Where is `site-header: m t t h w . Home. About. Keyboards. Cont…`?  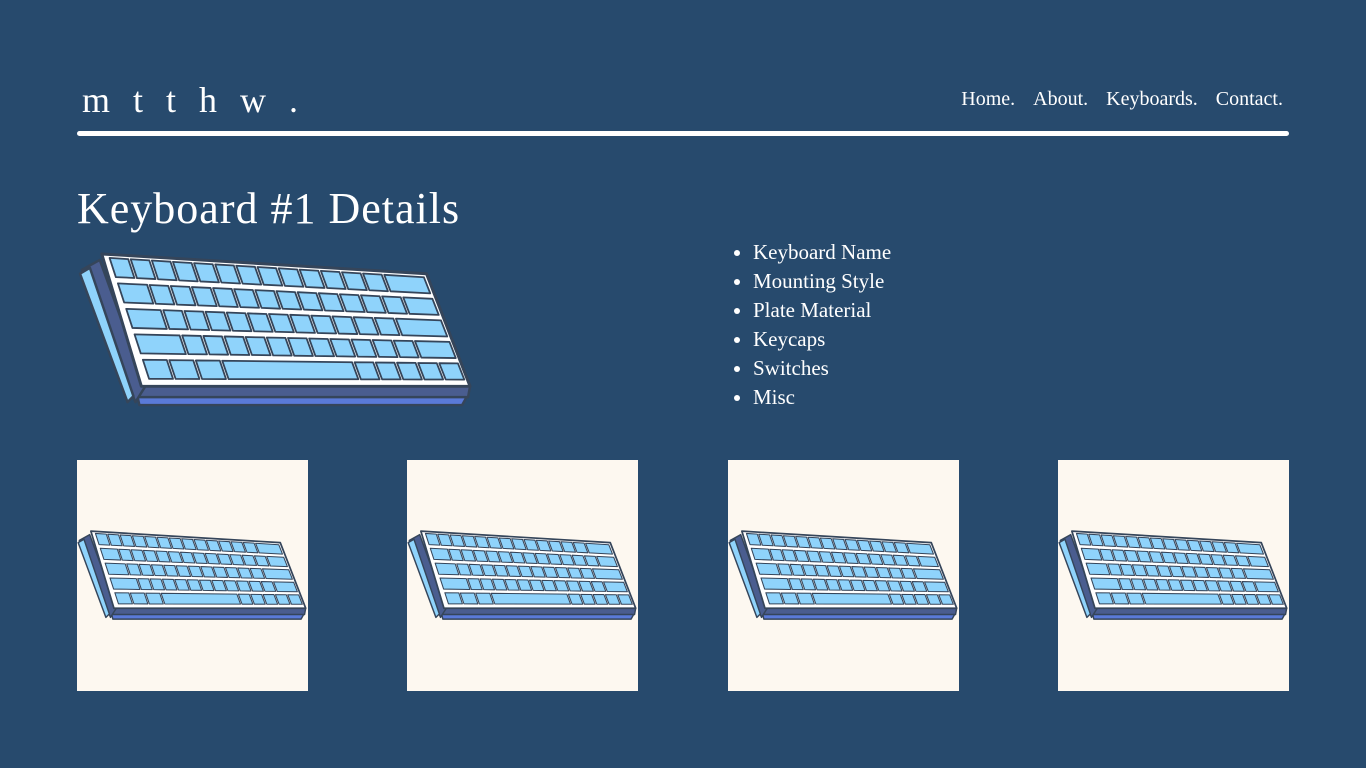 site-header: m t t h w . Home. About. Keyboards. Cont… is located at coordinates (683, 105).